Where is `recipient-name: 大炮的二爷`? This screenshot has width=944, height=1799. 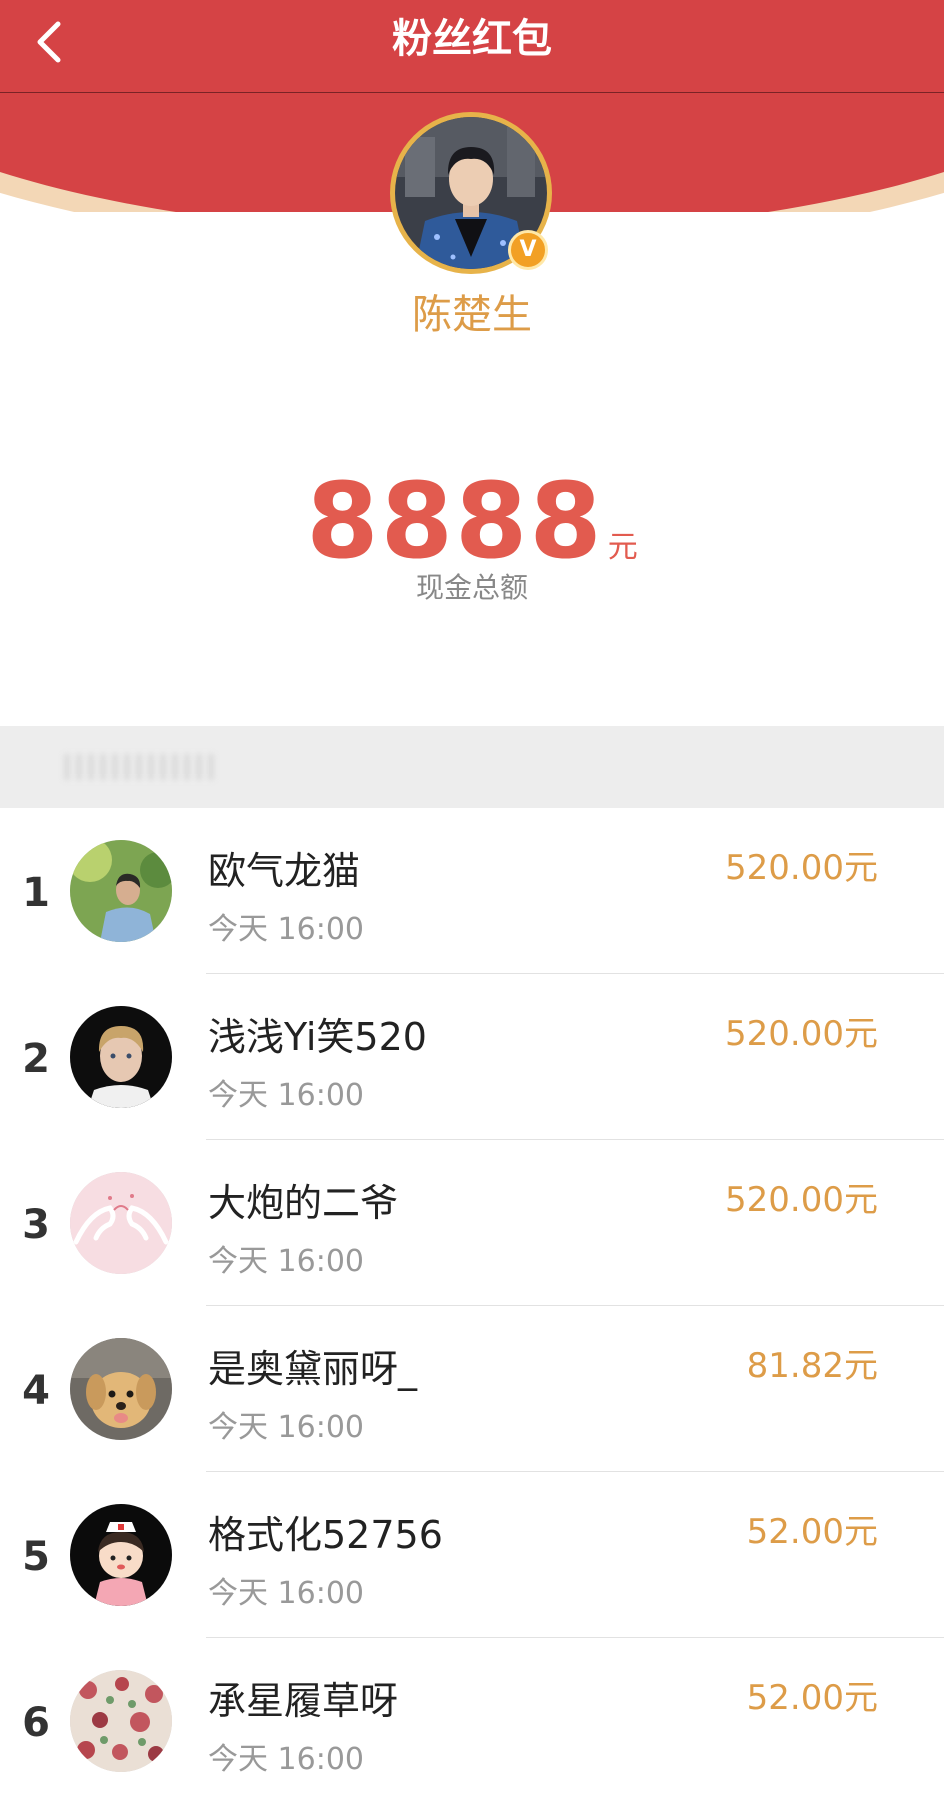 recipient-name: 大炮的二爷 is located at coordinates (303, 1203).